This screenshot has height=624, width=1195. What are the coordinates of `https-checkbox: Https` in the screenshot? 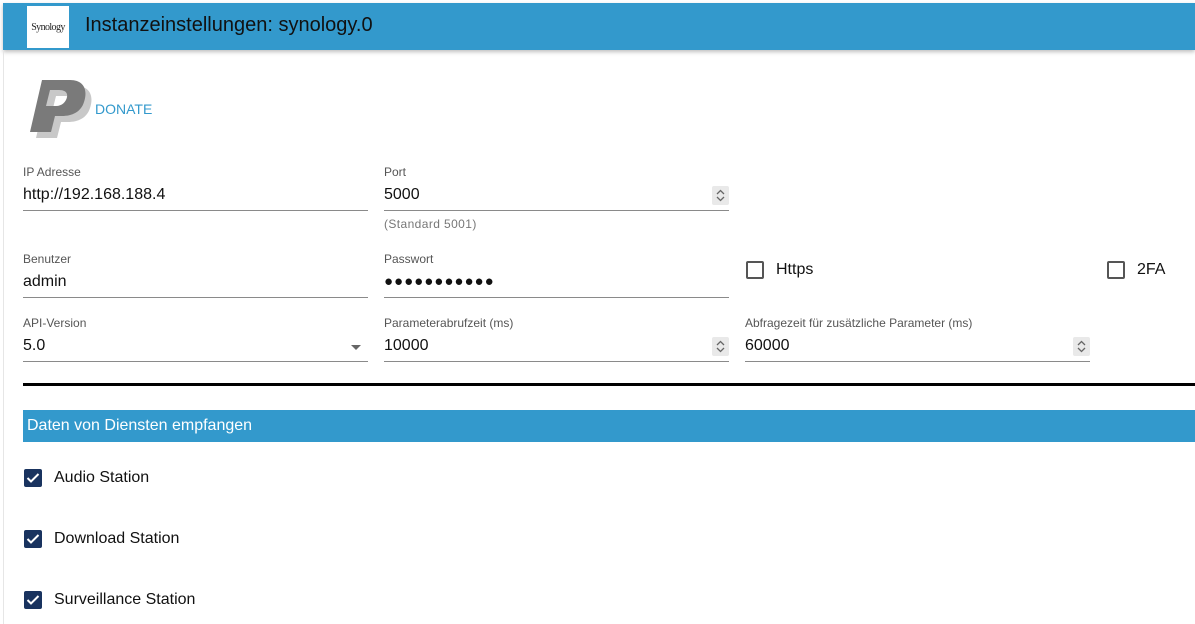 It's located at (779, 270).